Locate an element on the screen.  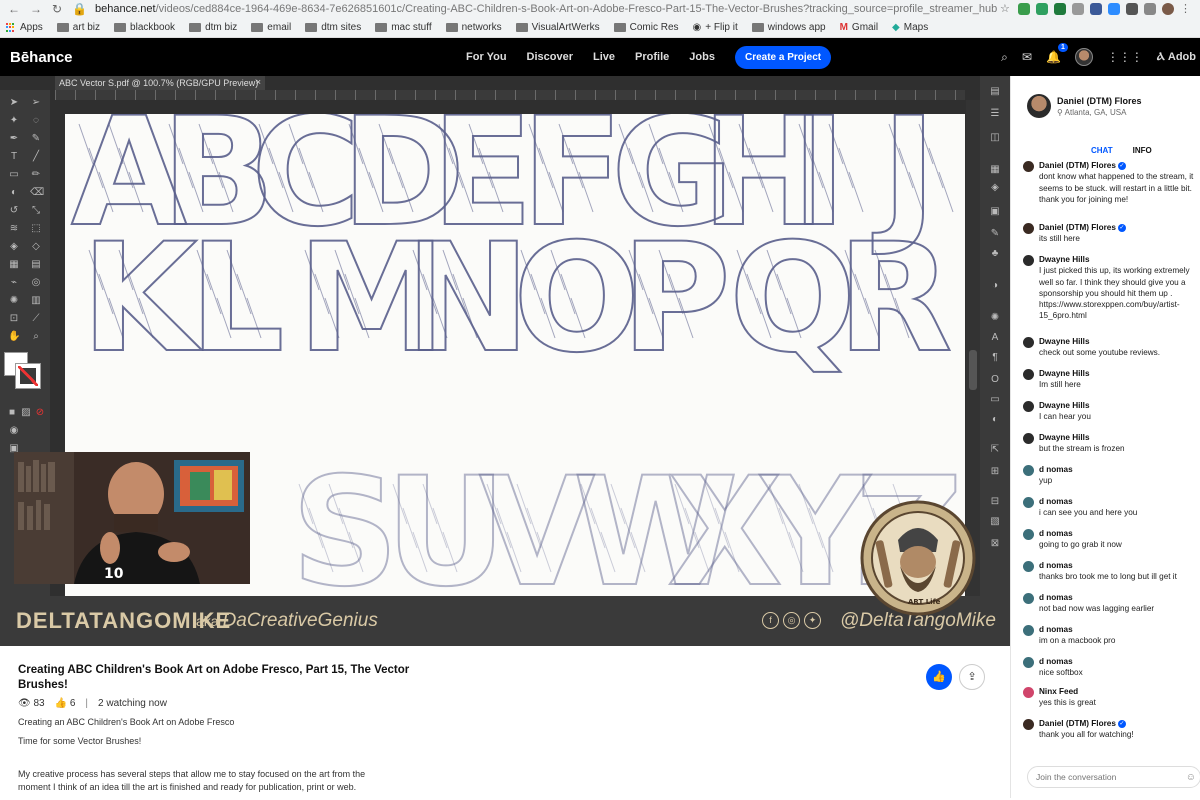
bookmark-folder: mac stuff is located at coordinates (403, 27).